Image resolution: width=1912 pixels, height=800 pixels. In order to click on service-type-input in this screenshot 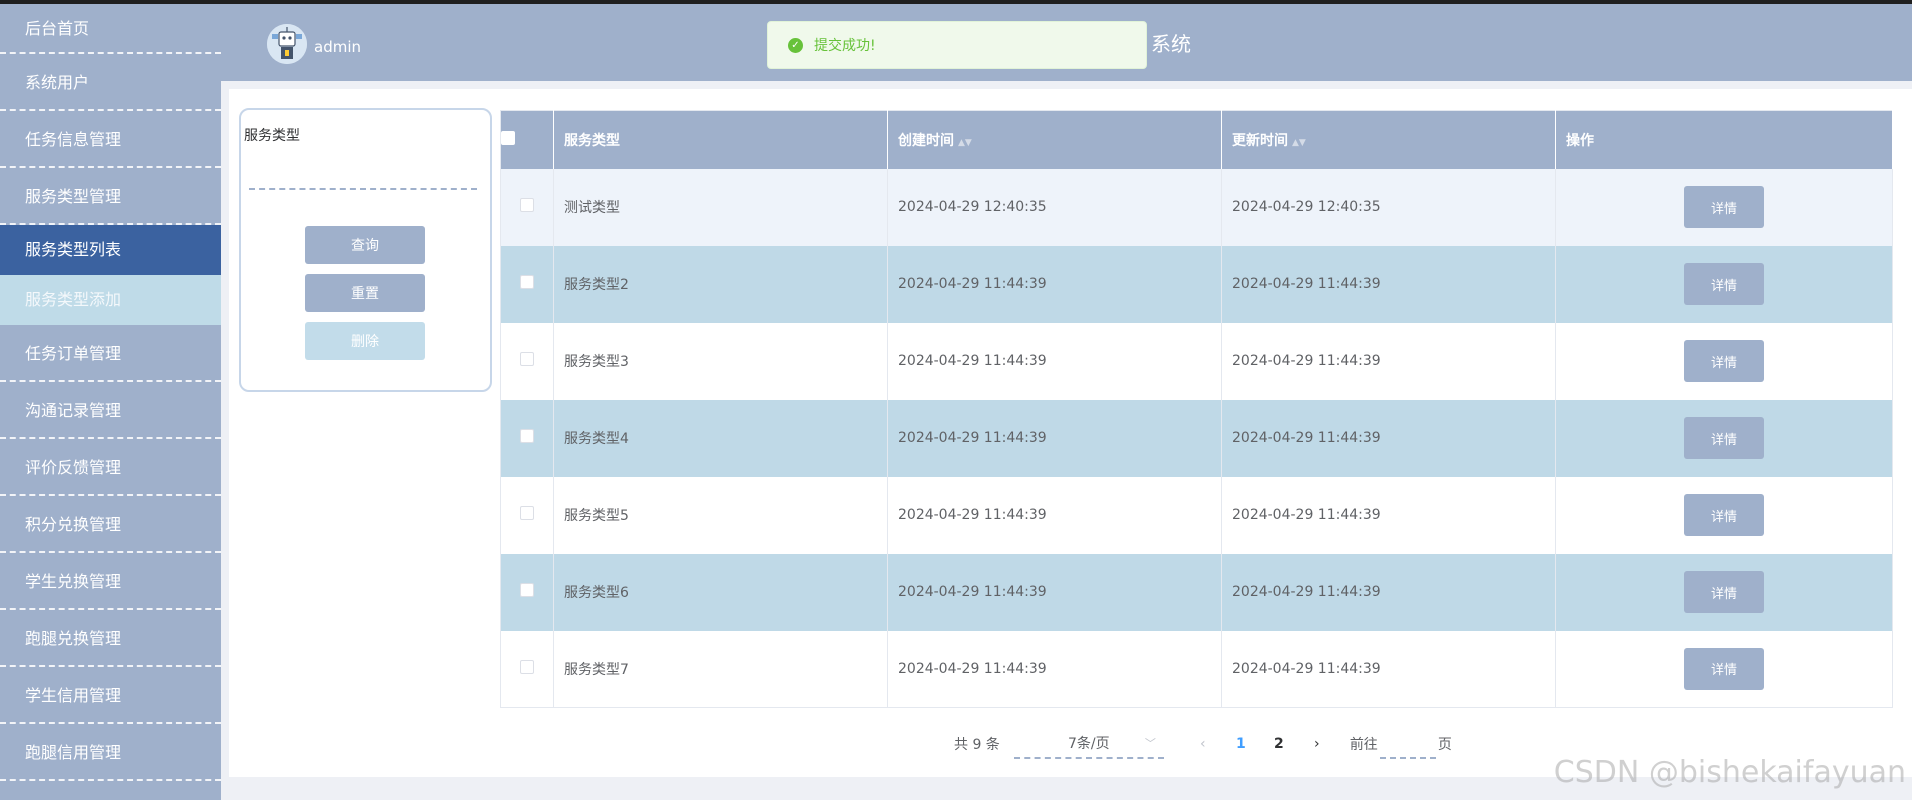, I will do `click(363, 175)`.